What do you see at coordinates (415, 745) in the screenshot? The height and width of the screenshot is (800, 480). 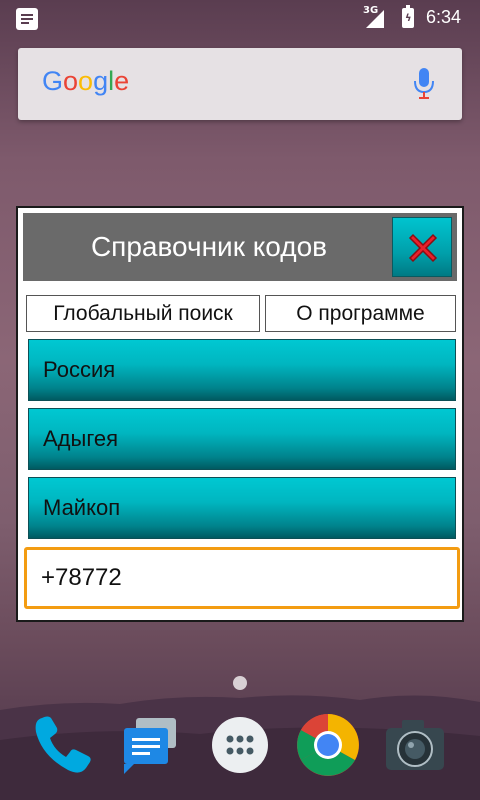 I see `camera-icon` at bounding box center [415, 745].